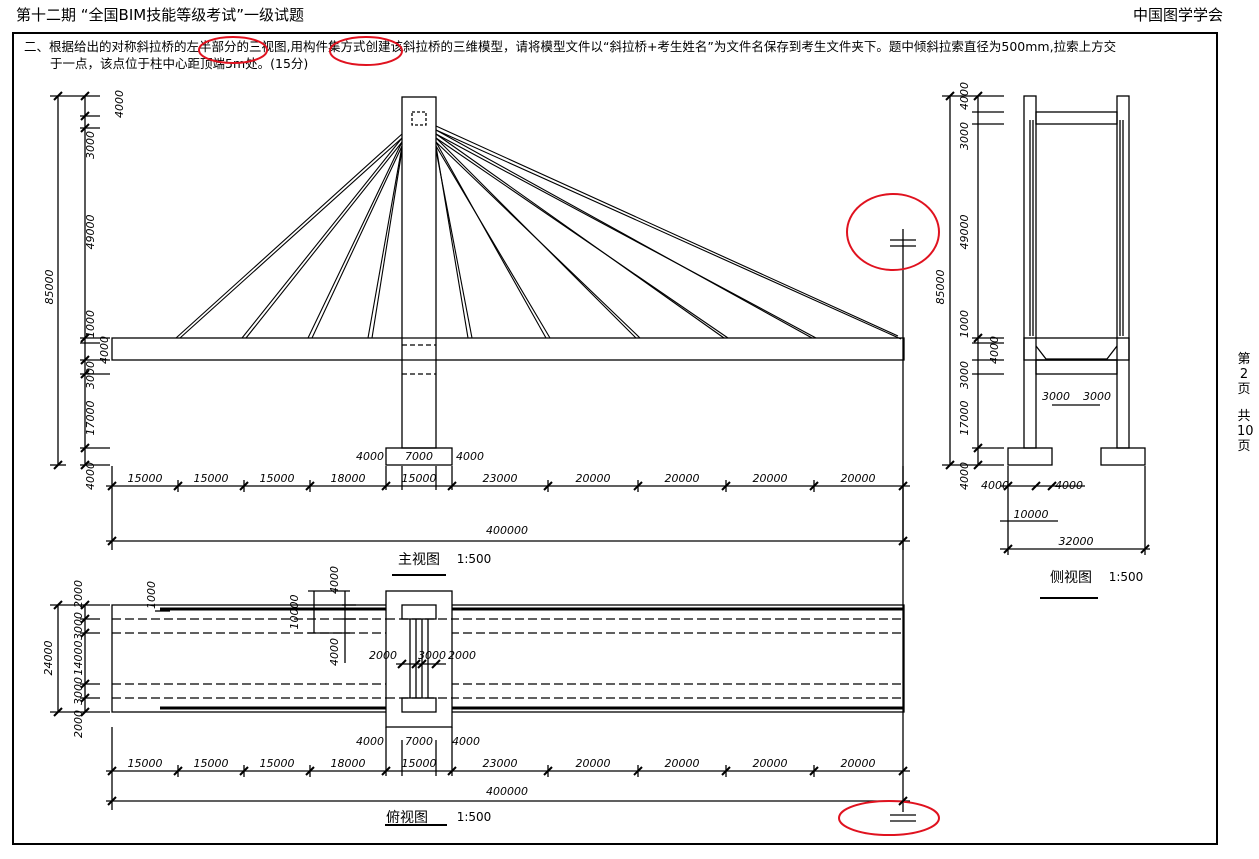  I want to click on front-dim-3000-b: 3000, so click(90, 375).